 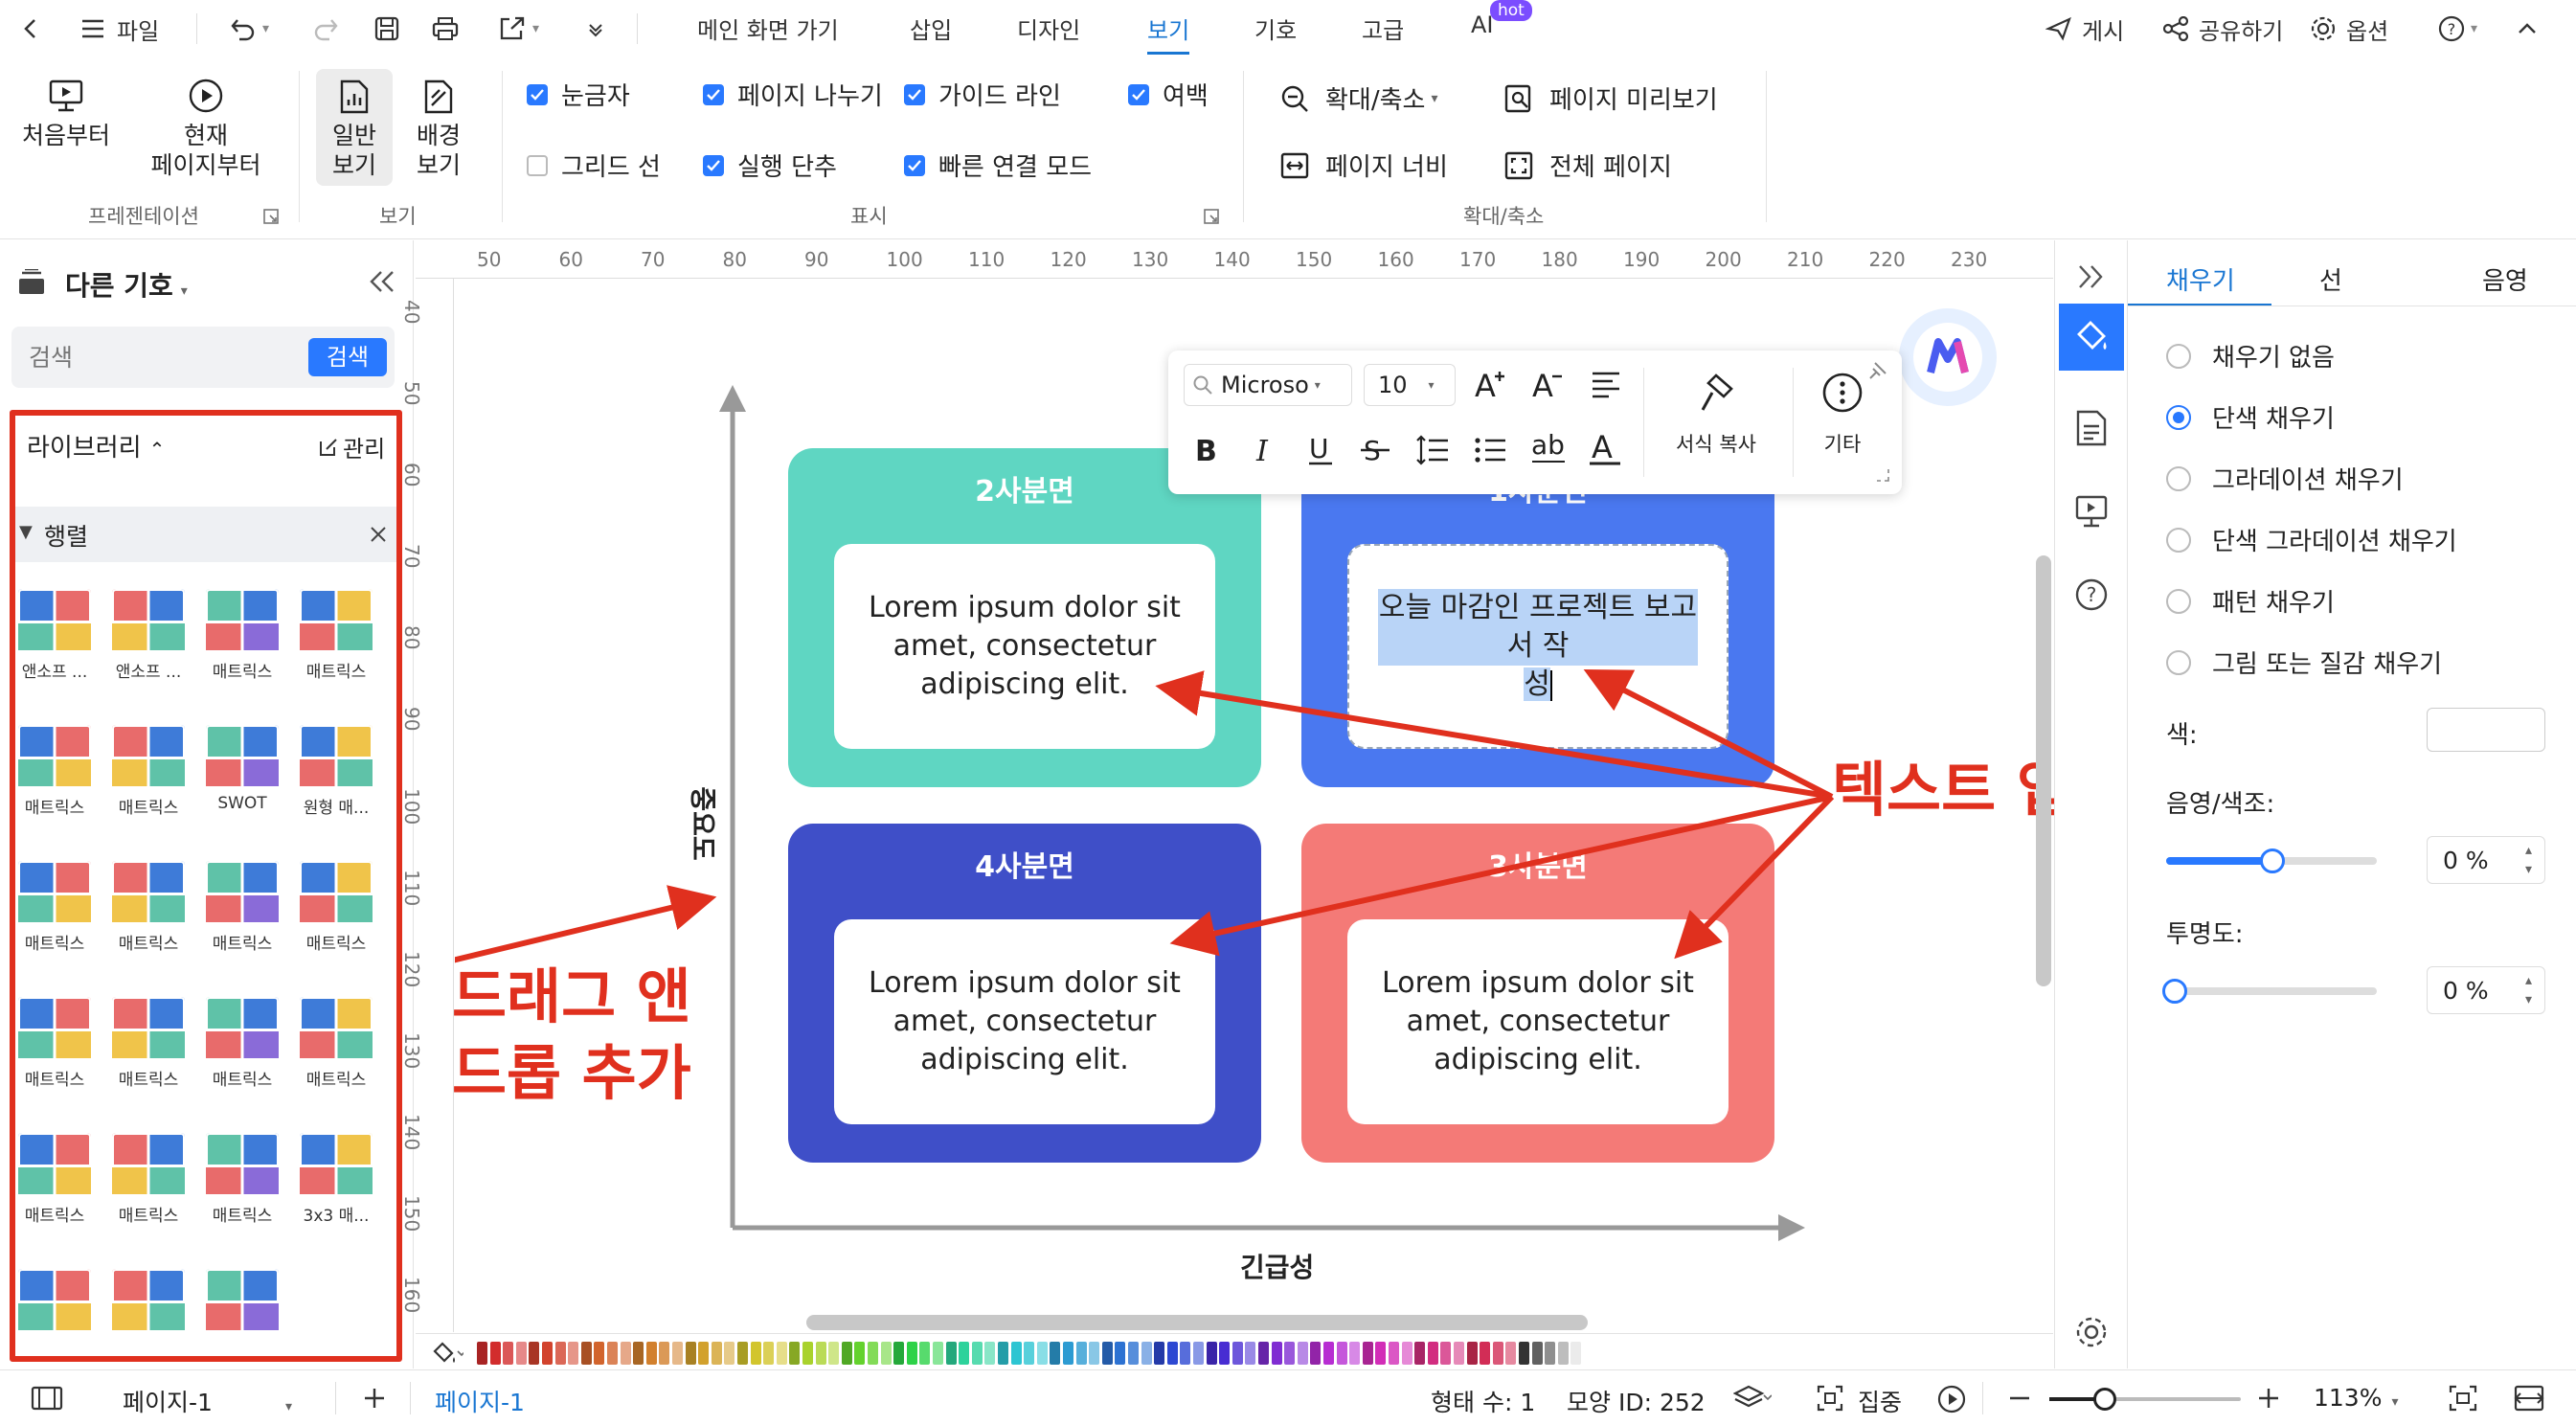 I want to click on file-menu: 파일, so click(x=119, y=29).